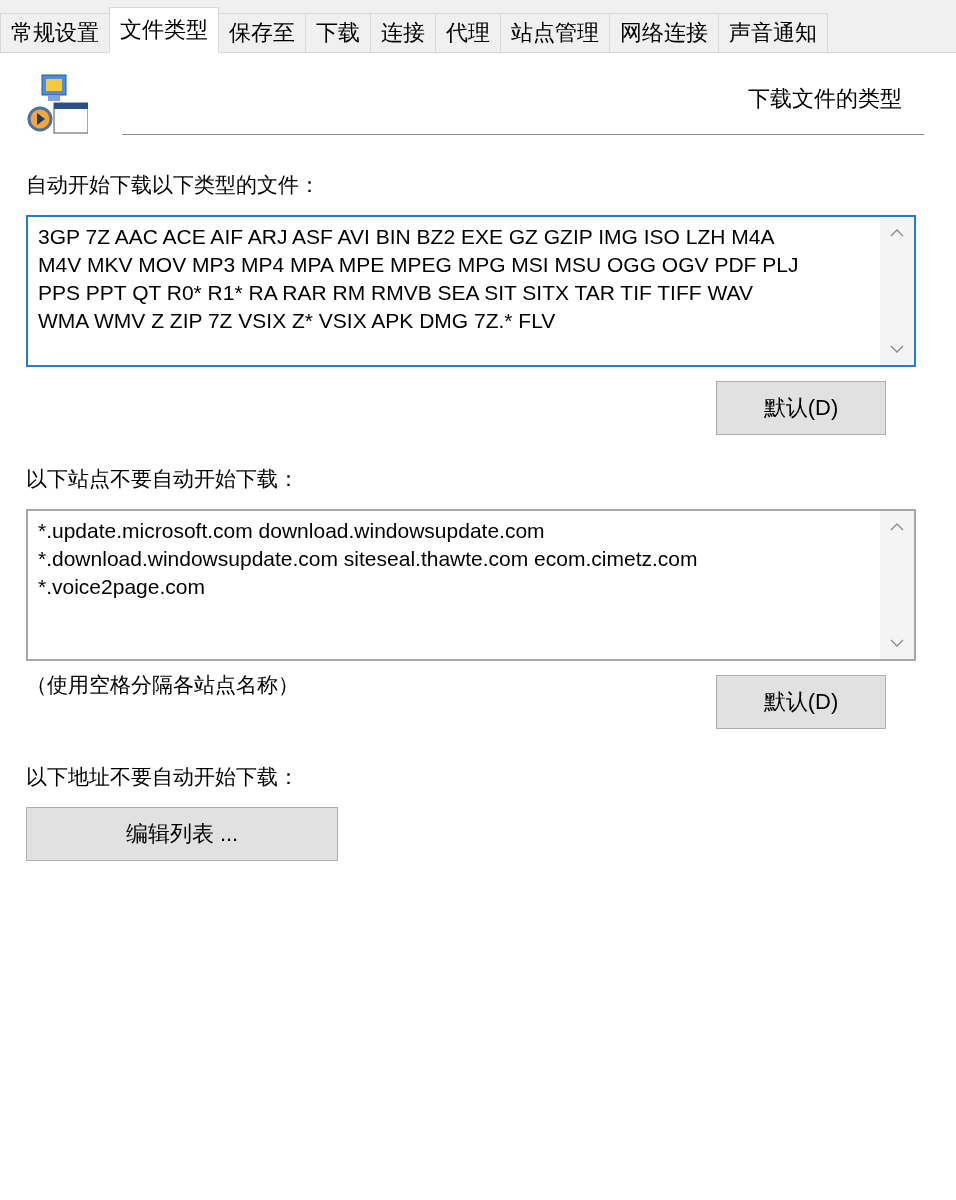 The width and height of the screenshot is (956, 1200). I want to click on section-title: 下载文件的类型, so click(825, 99).